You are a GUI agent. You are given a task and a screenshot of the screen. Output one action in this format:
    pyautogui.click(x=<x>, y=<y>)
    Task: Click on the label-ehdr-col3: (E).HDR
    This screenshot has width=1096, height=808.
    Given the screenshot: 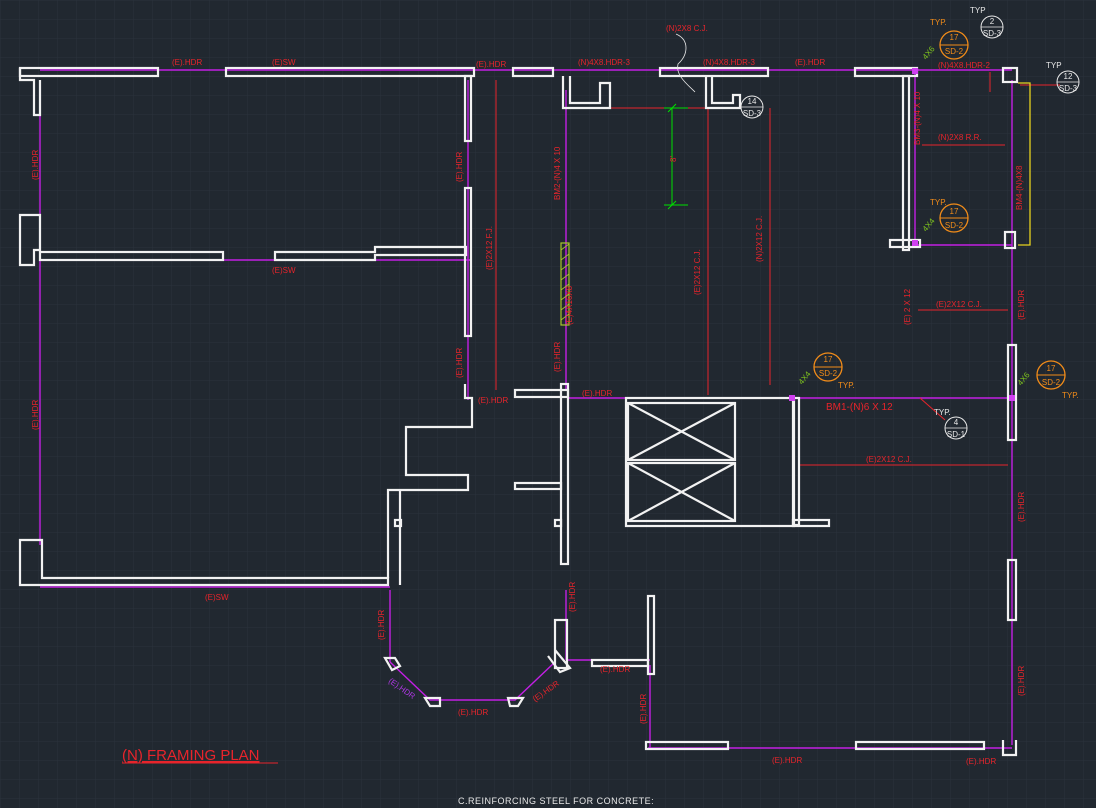 What is the action you would take?
    pyautogui.click(x=557, y=357)
    